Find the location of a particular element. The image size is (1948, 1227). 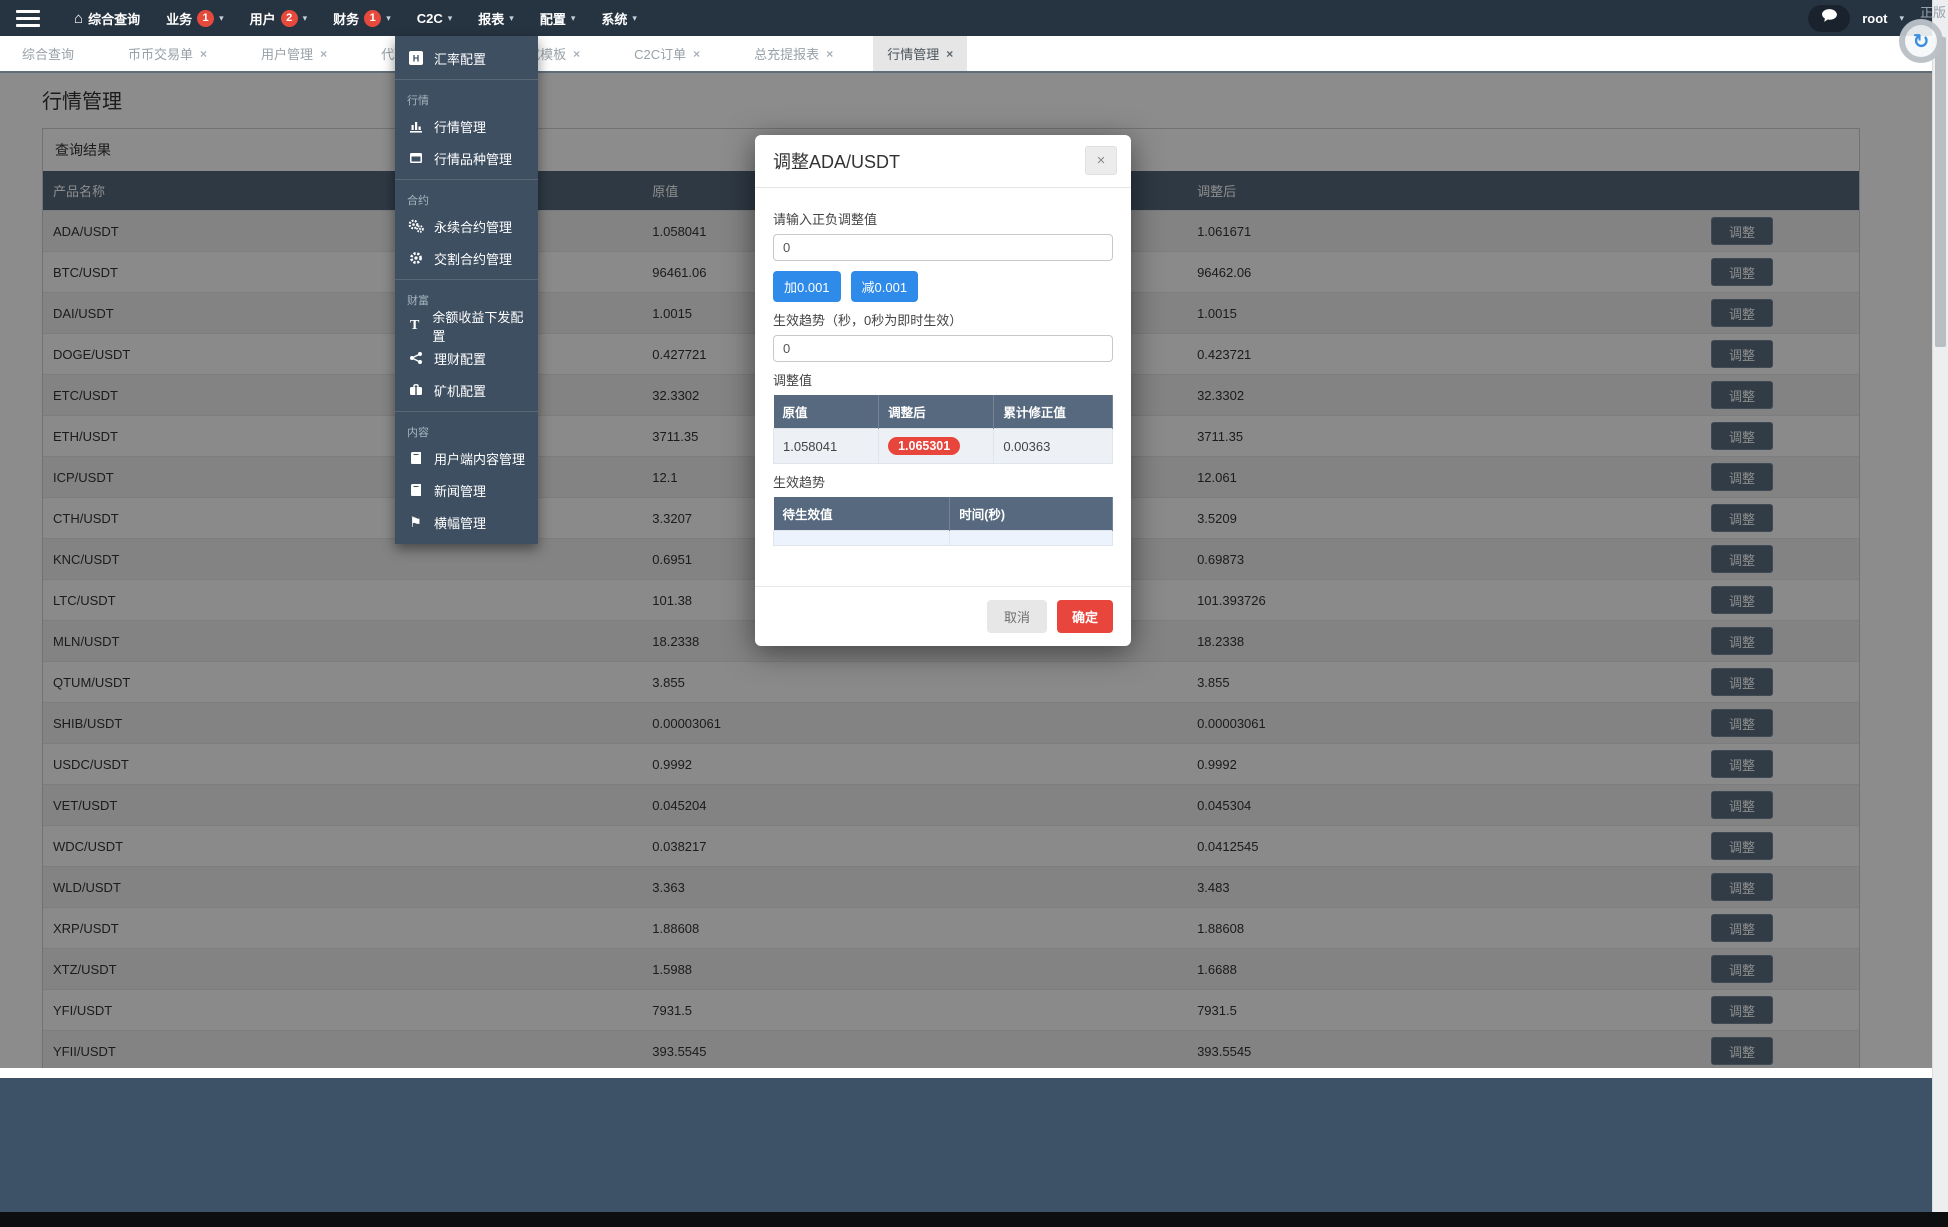

menu-item-交割合约管理: 交割合约管理 is located at coordinates (466, 258).